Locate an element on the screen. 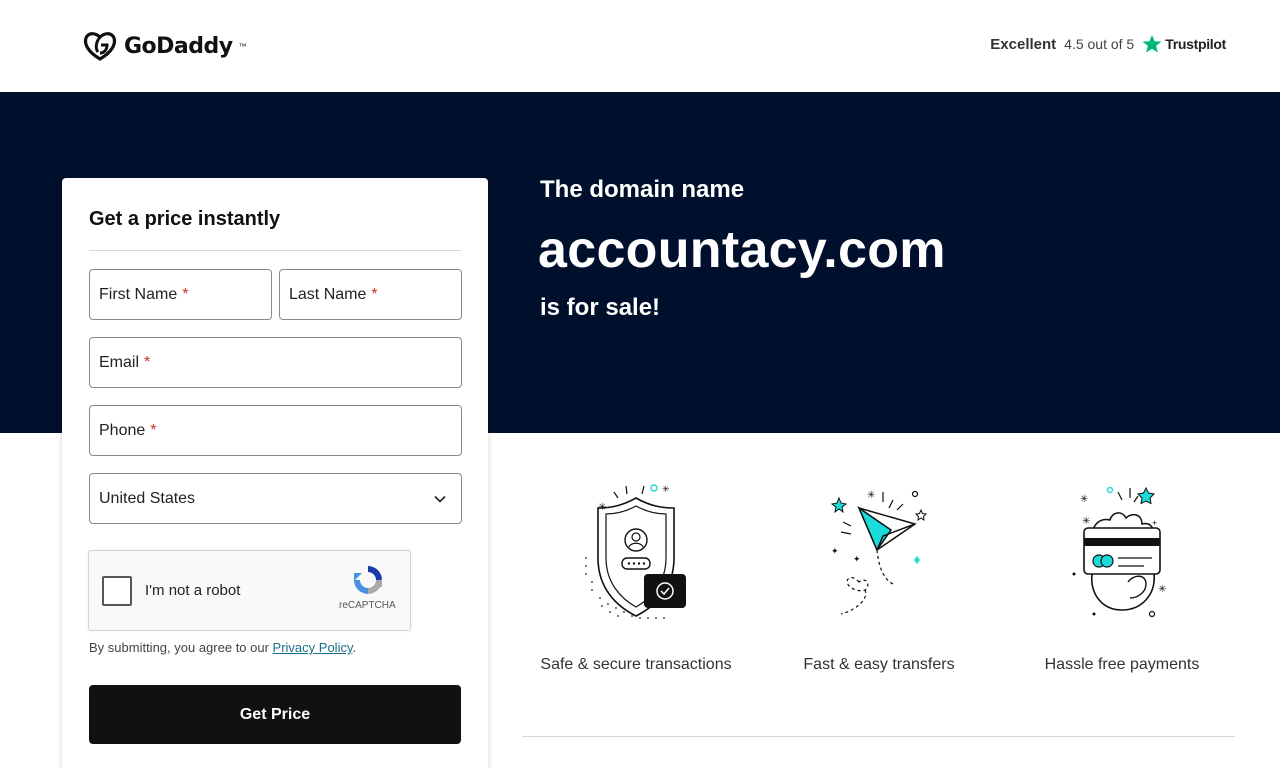 This screenshot has height=768, width=1280. trustpilot-wordmark: Trustpilot is located at coordinates (1195, 44).